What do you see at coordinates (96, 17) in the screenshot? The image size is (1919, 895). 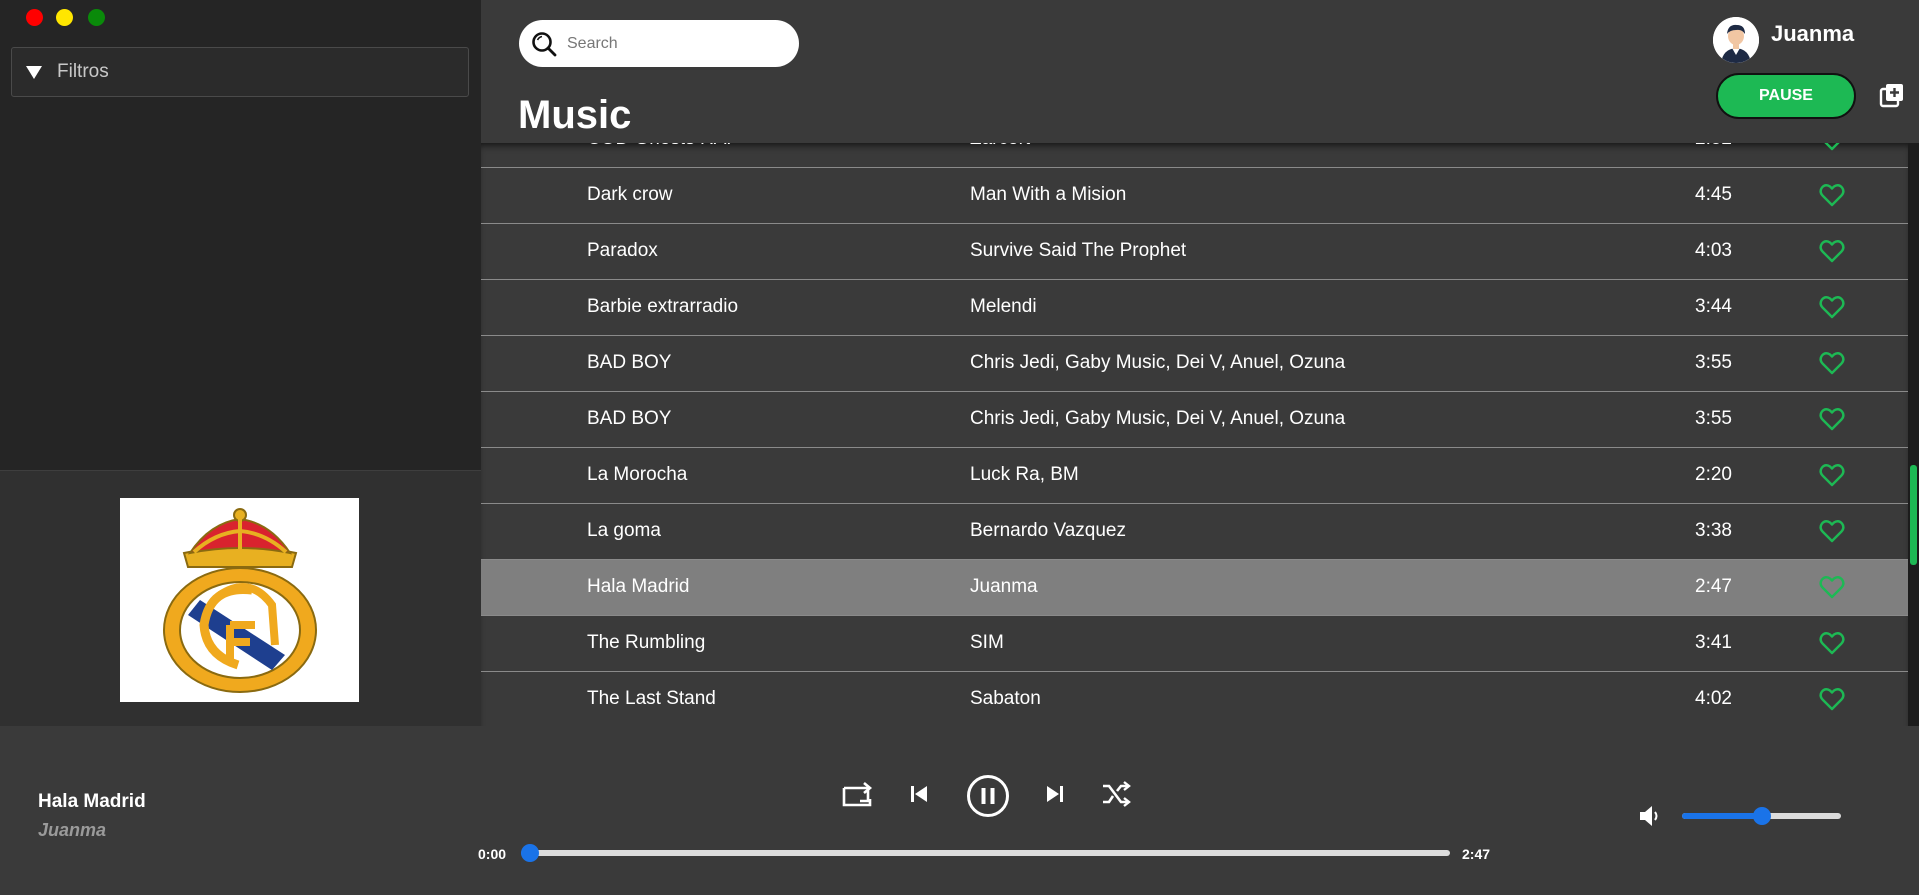 I see `window-maximize-button` at bounding box center [96, 17].